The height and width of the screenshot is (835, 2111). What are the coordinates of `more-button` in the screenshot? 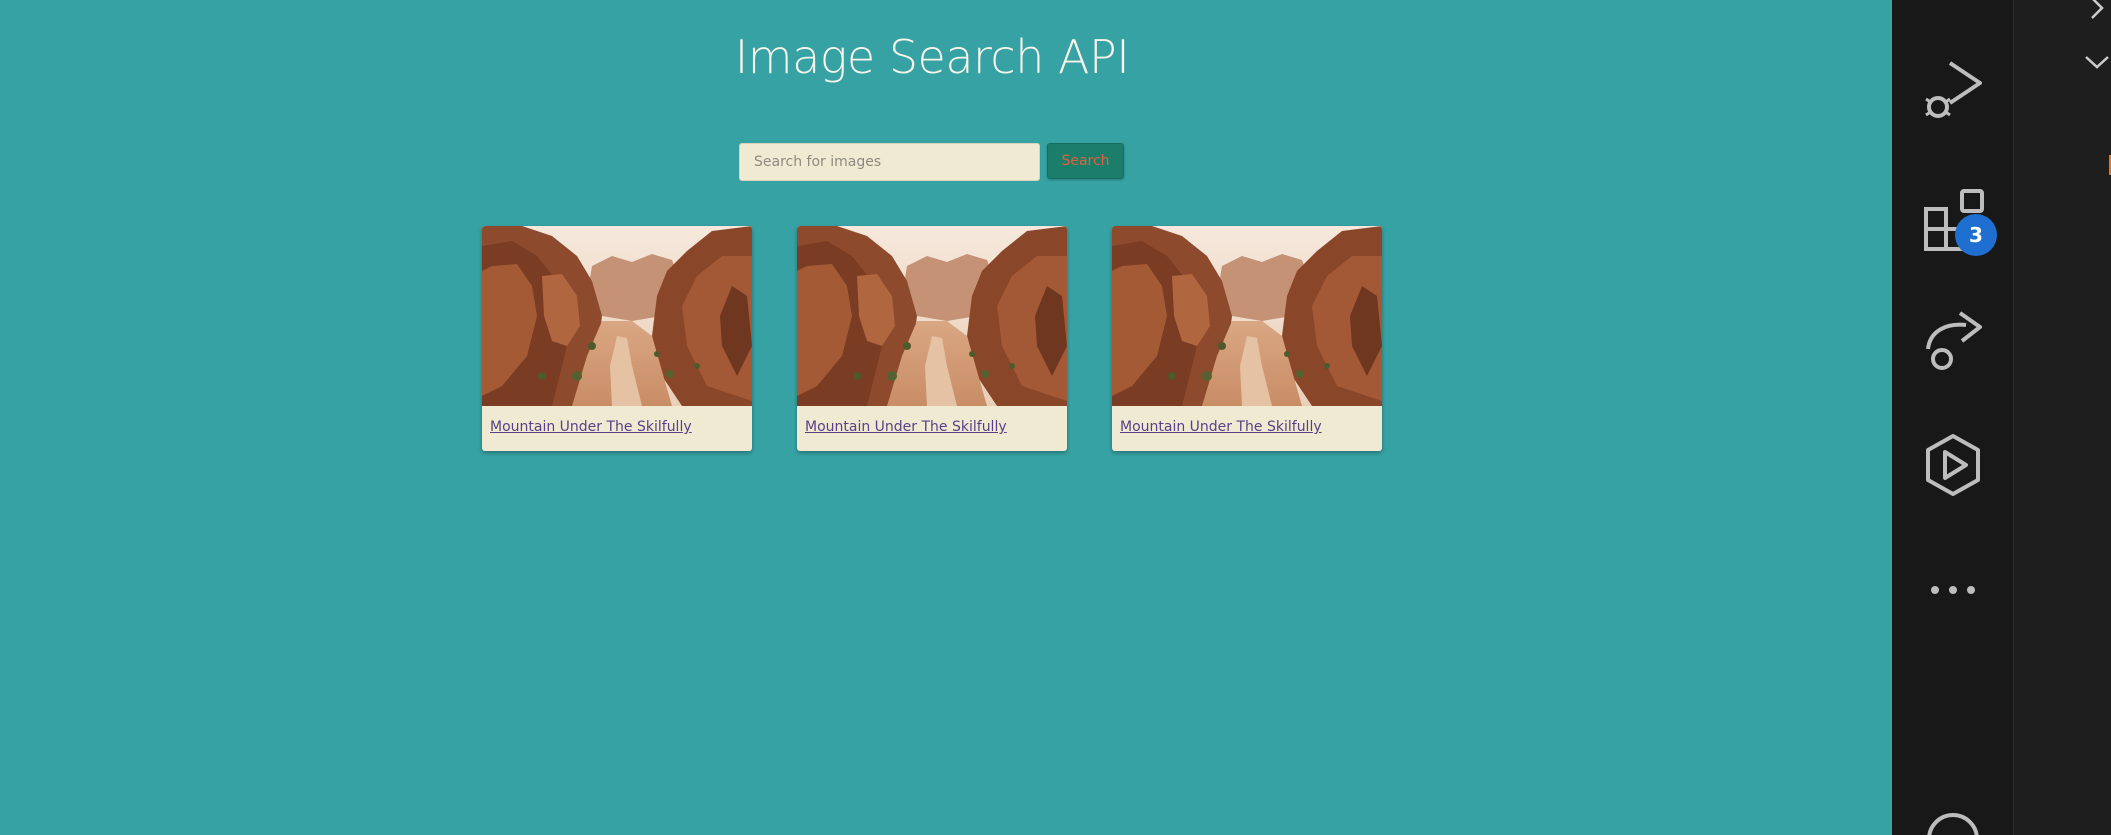 It's located at (1952, 590).